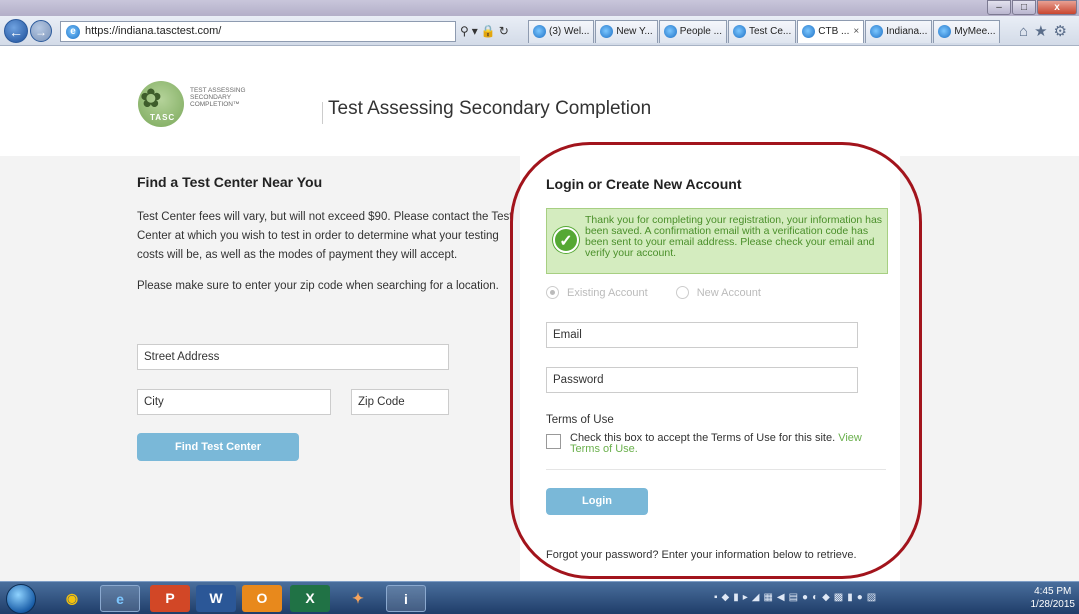 The width and height of the screenshot is (1079, 614). I want to click on lock-icon: ▾🔒, so click(485, 31).